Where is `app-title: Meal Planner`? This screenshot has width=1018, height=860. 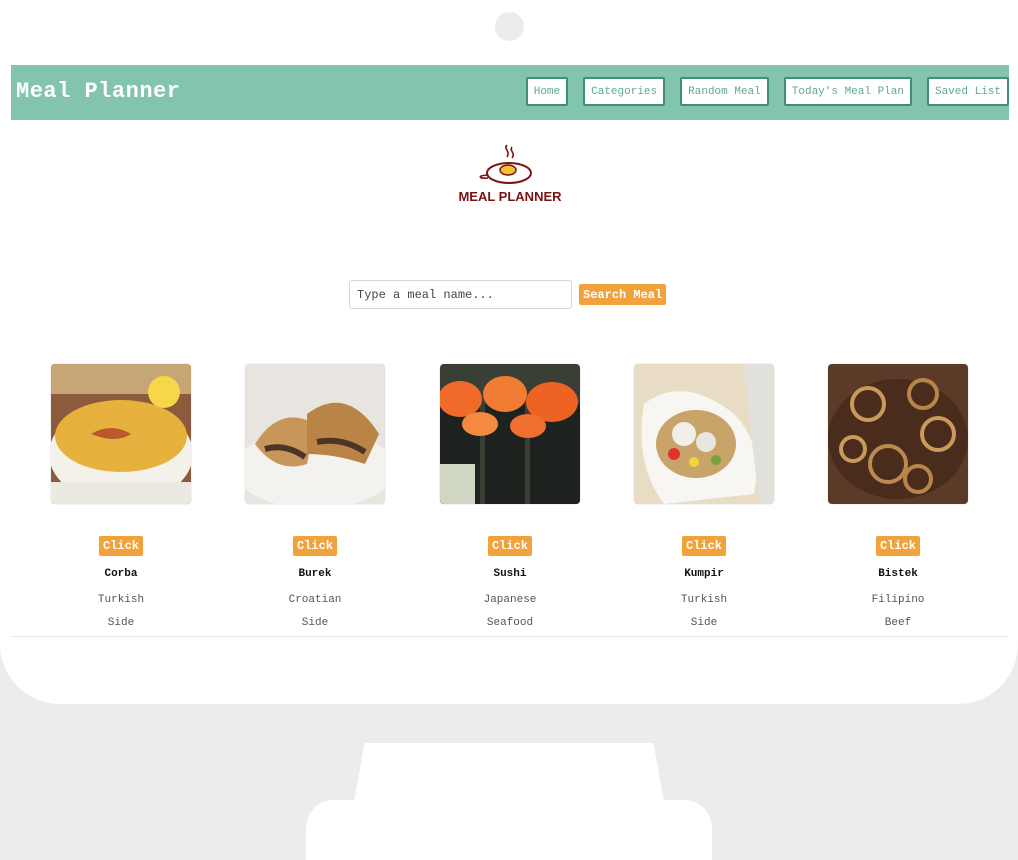 app-title: Meal Planner is located at coordinates (98, 91).